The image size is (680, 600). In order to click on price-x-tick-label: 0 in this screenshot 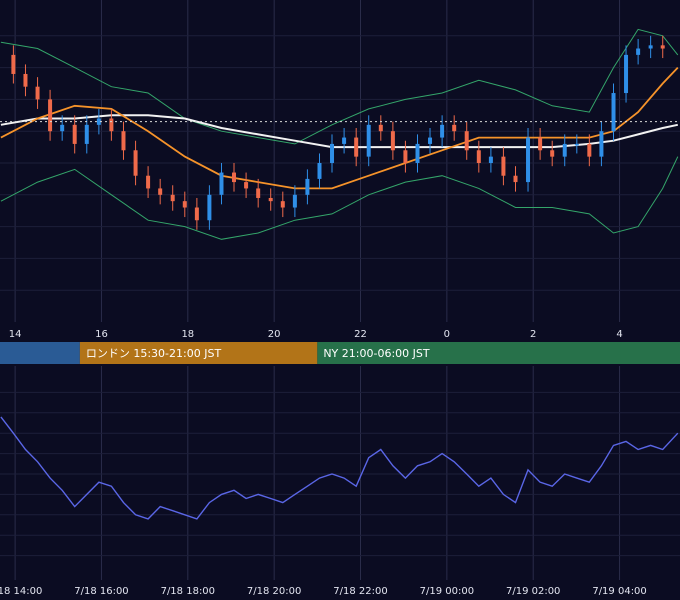, I will do `click(447, 334)`.